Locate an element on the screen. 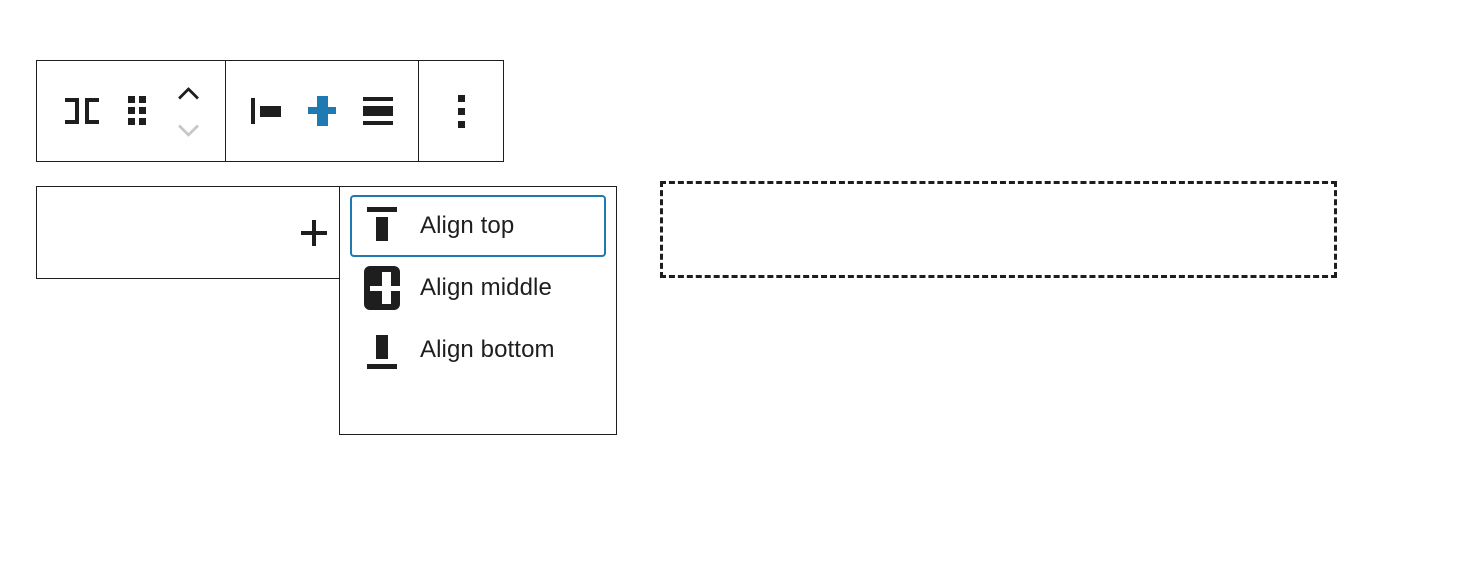 This screenshot has width=1472, height=566. stretch-icon is located at coordinates (378, 111).